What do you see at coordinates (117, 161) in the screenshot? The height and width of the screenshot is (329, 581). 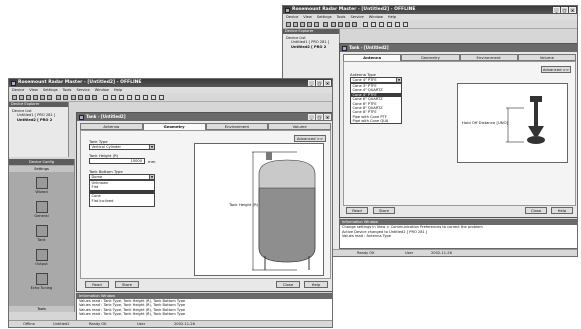 I see `tank-height-input: 10000` at bounding box center [117, 161].